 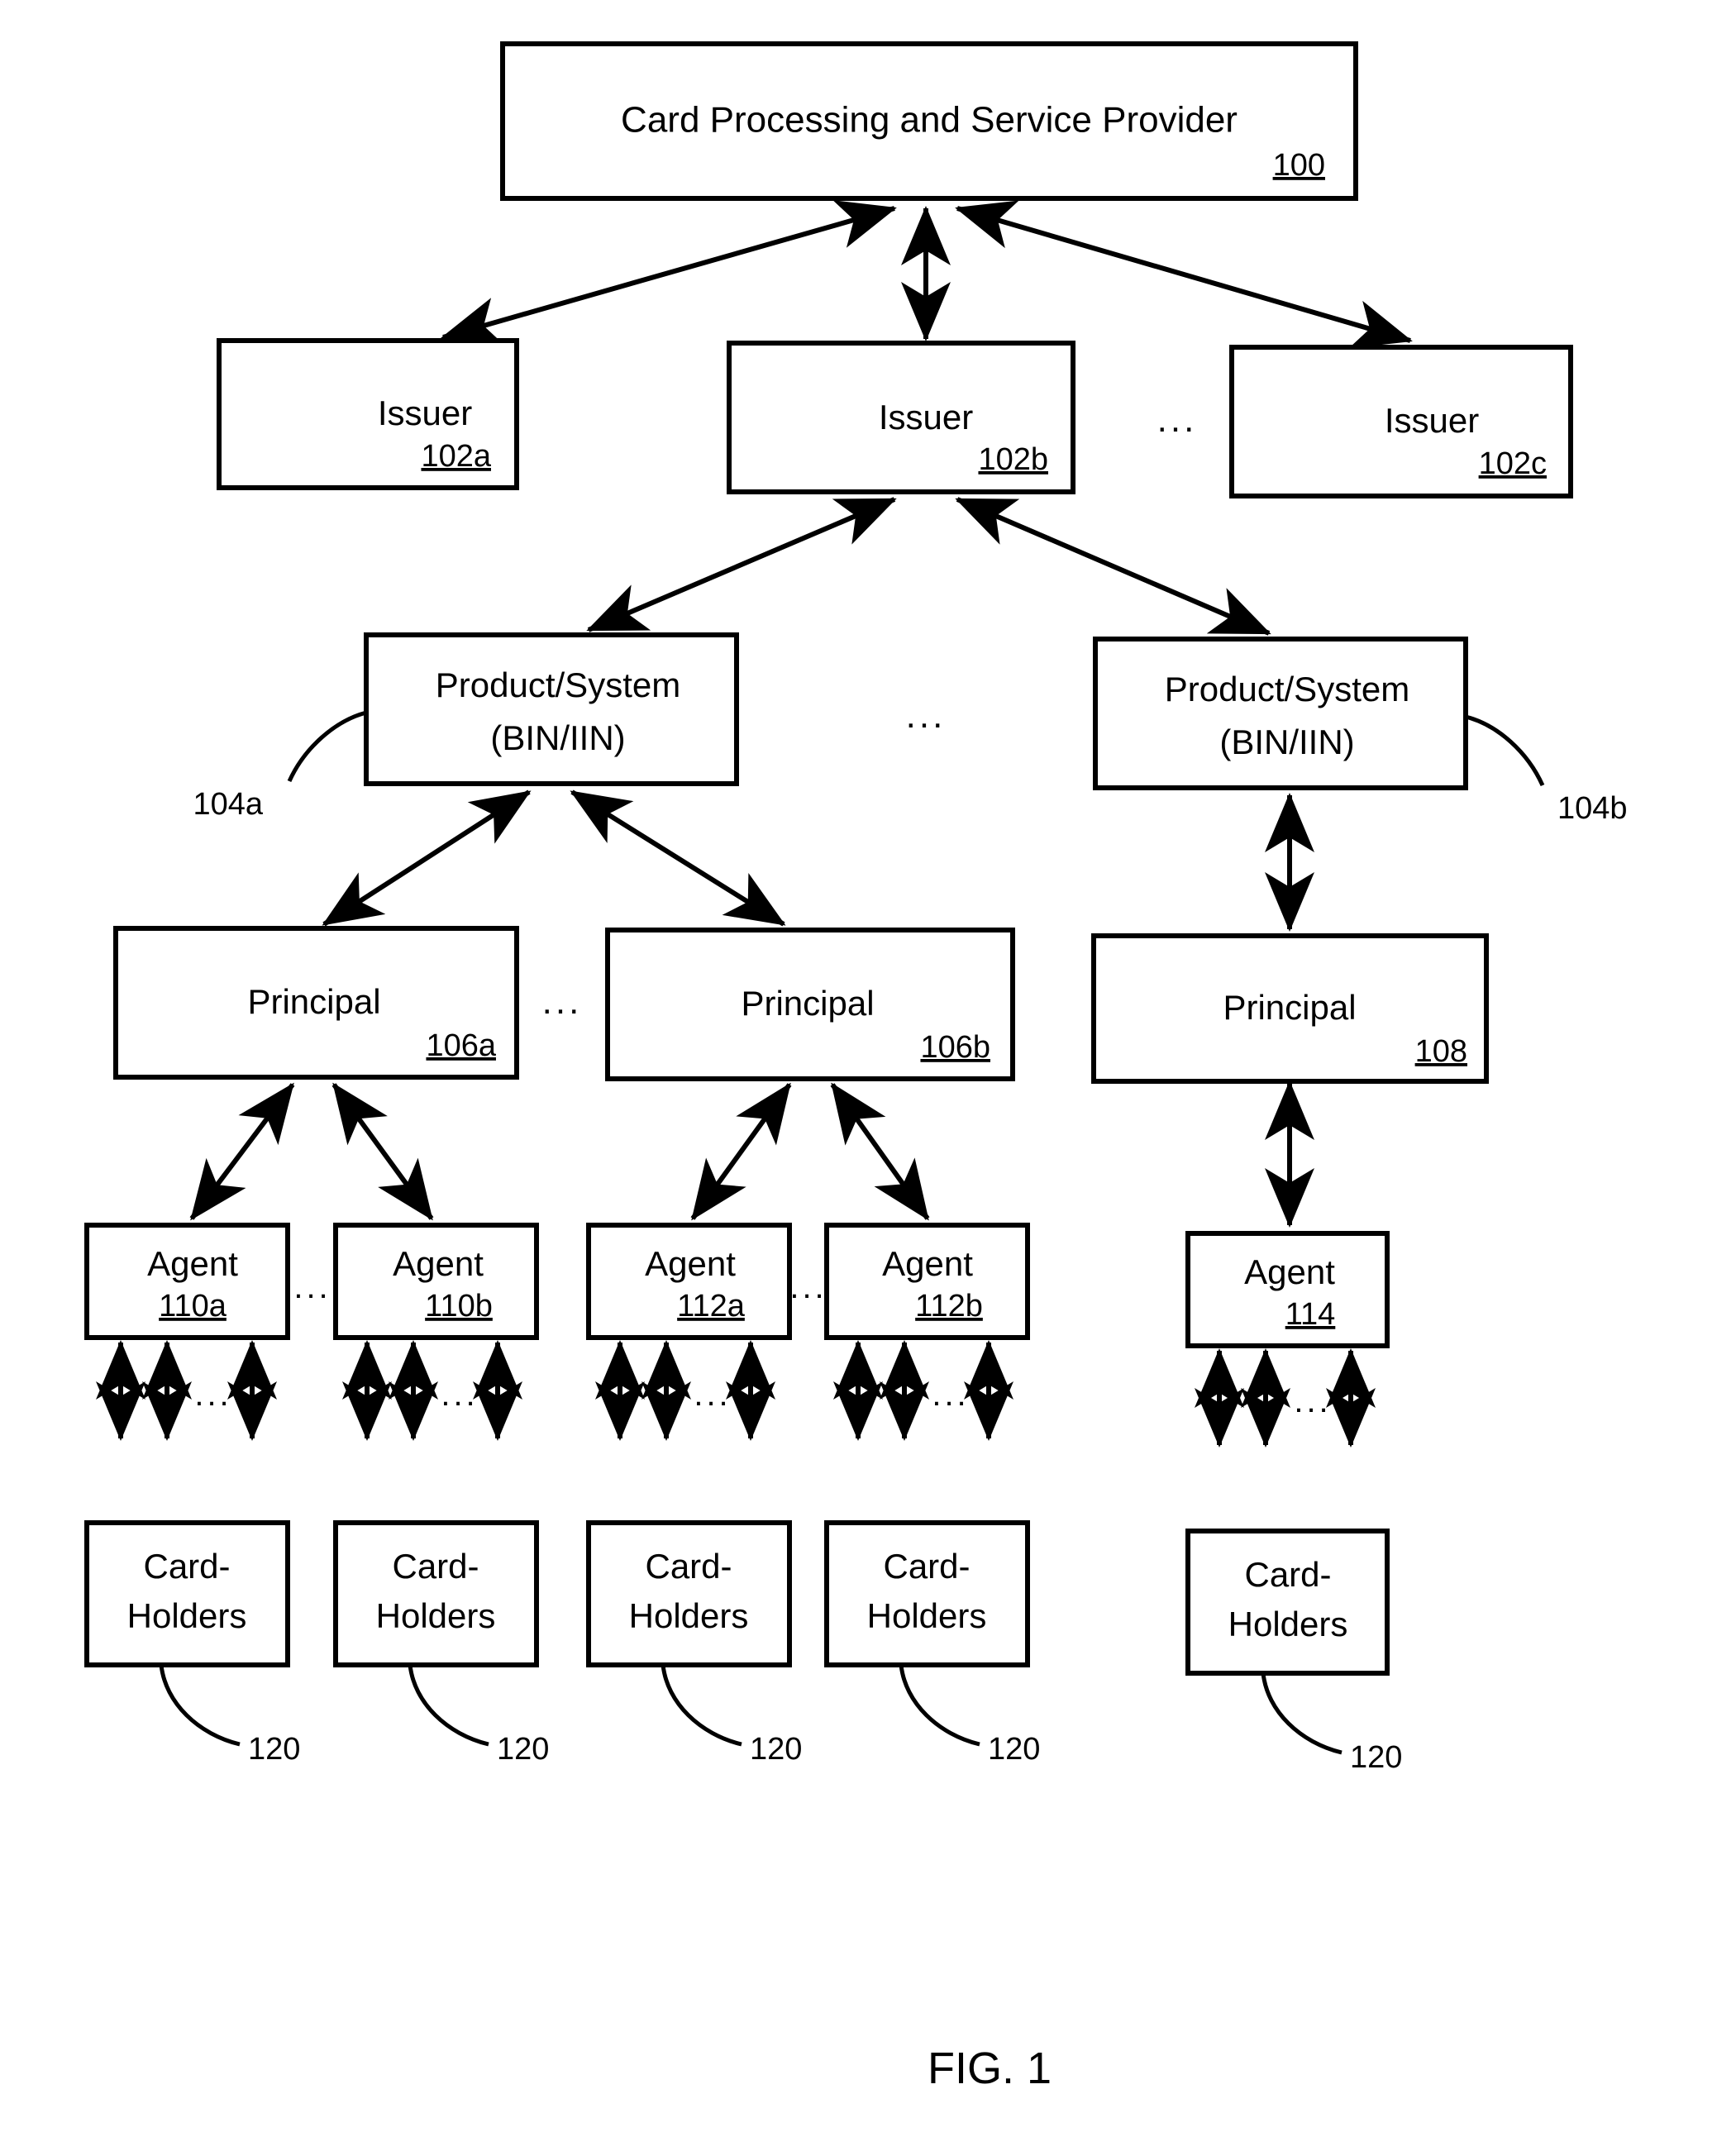 I want to click on label-agent-114: Agent, so click(x=1289, y=1271).